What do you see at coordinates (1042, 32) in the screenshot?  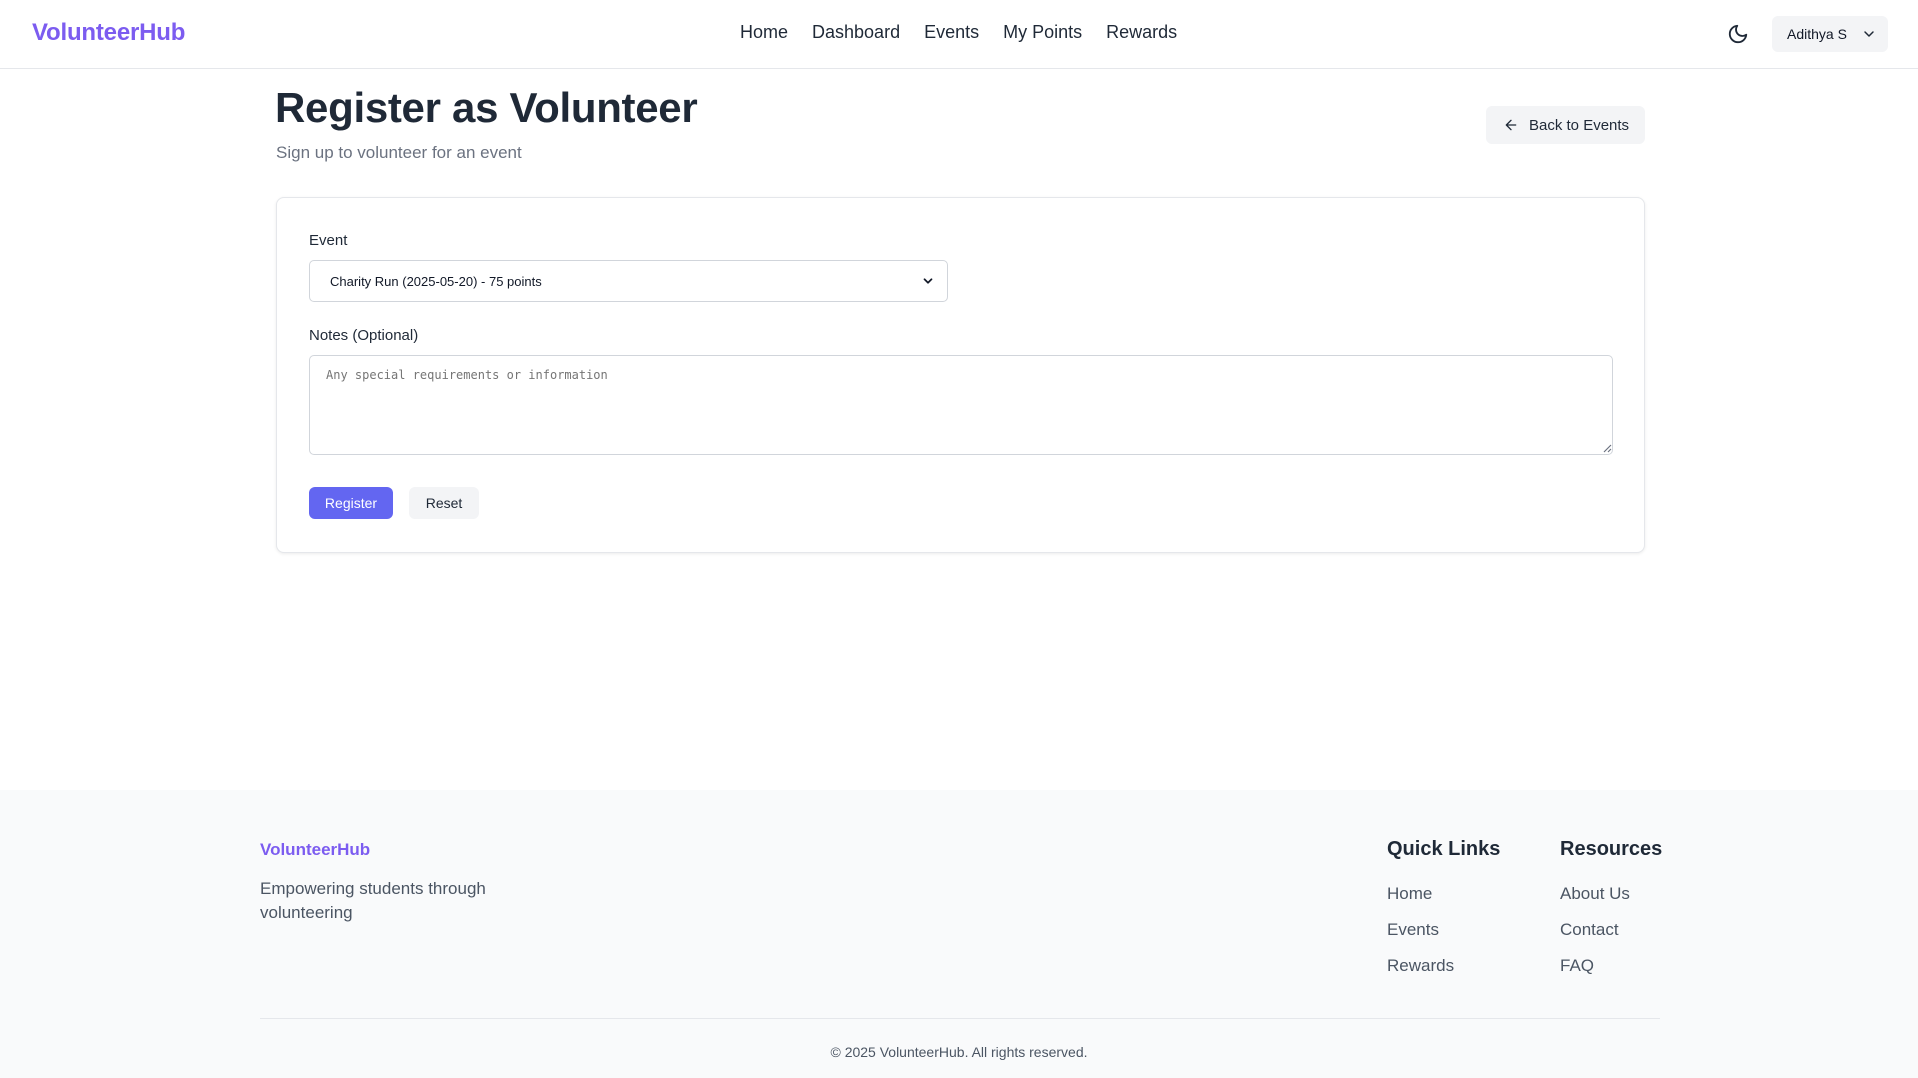 I see `nav-my-points: My Points` at bounding box center [1042, 32].